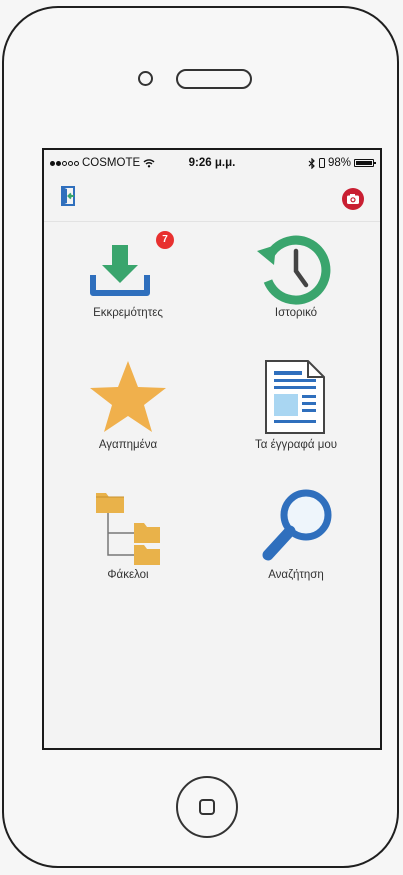  I want to click on menu-item-my-documents: Τα έγγραφά μου, so click(296, 403).